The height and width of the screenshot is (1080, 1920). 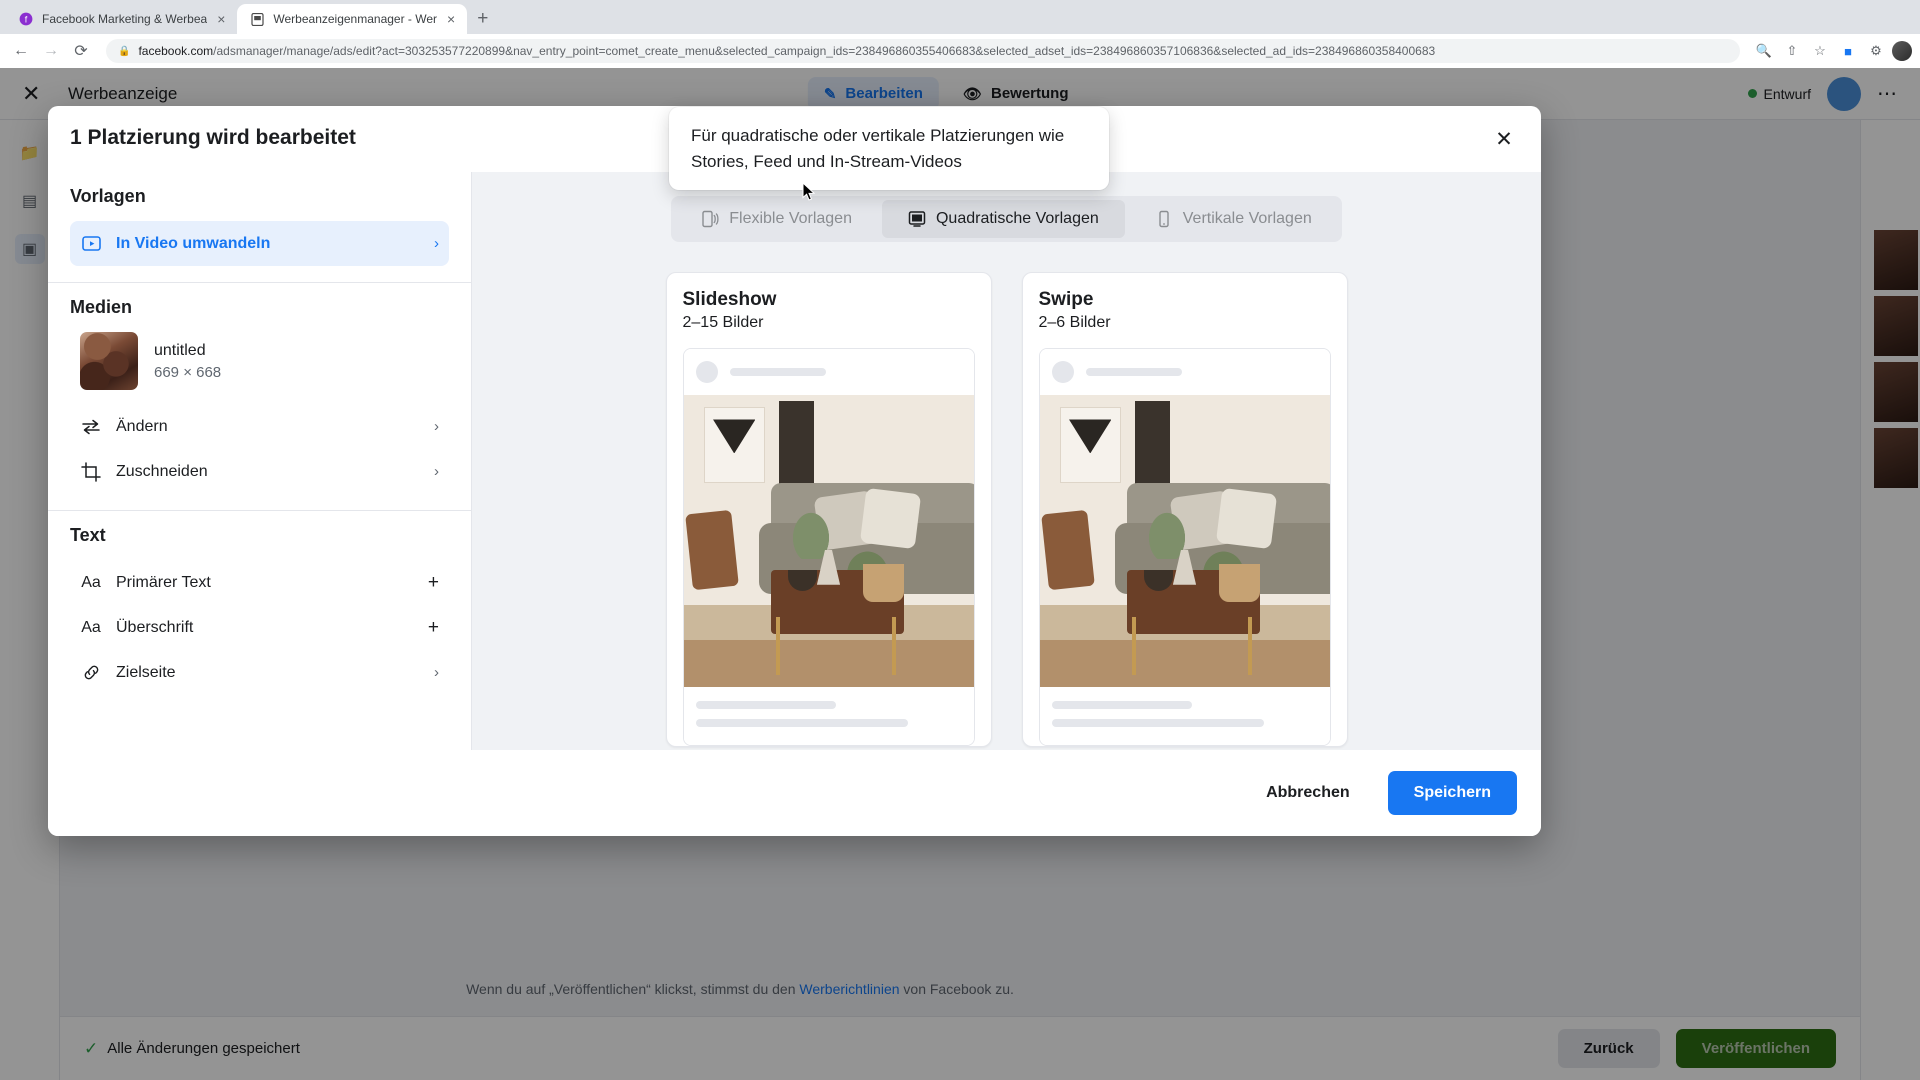 I want to click on tab-flexible-vorlagen: Flexible Vorlagen, so click(x=776, y=219).